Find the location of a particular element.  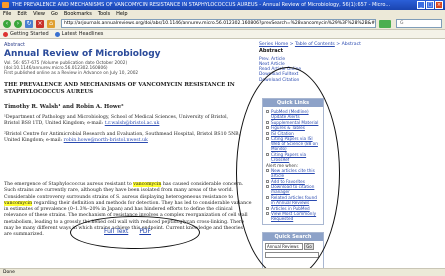

home-icon: ⌂ is located at coordinates (51, 23).